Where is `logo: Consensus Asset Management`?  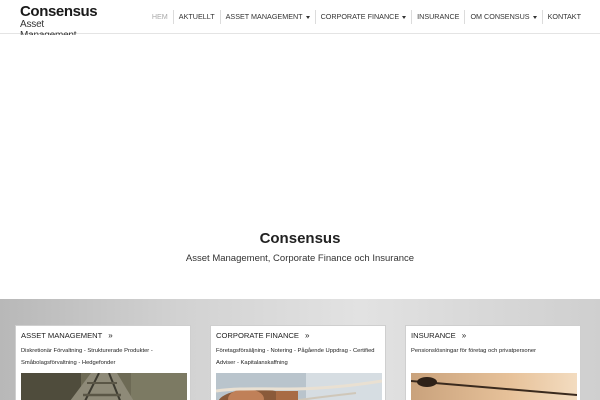
logo: Consensus Asset Management is located at coordinates (59, 22).